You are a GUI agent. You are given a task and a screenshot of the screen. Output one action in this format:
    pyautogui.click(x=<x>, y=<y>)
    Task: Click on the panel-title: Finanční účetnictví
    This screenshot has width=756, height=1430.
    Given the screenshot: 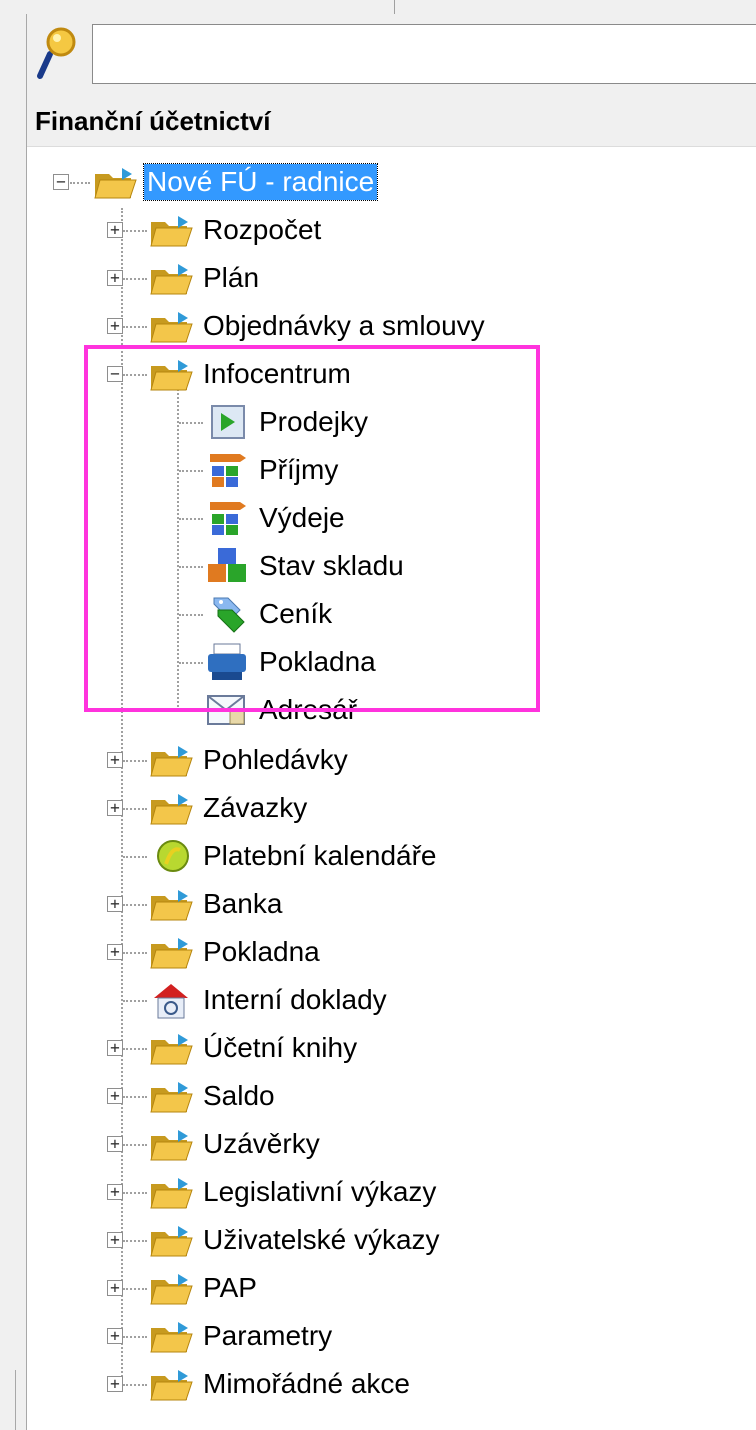 What is the action you would take?
    pyautogui.click(x=153, y=121)
    